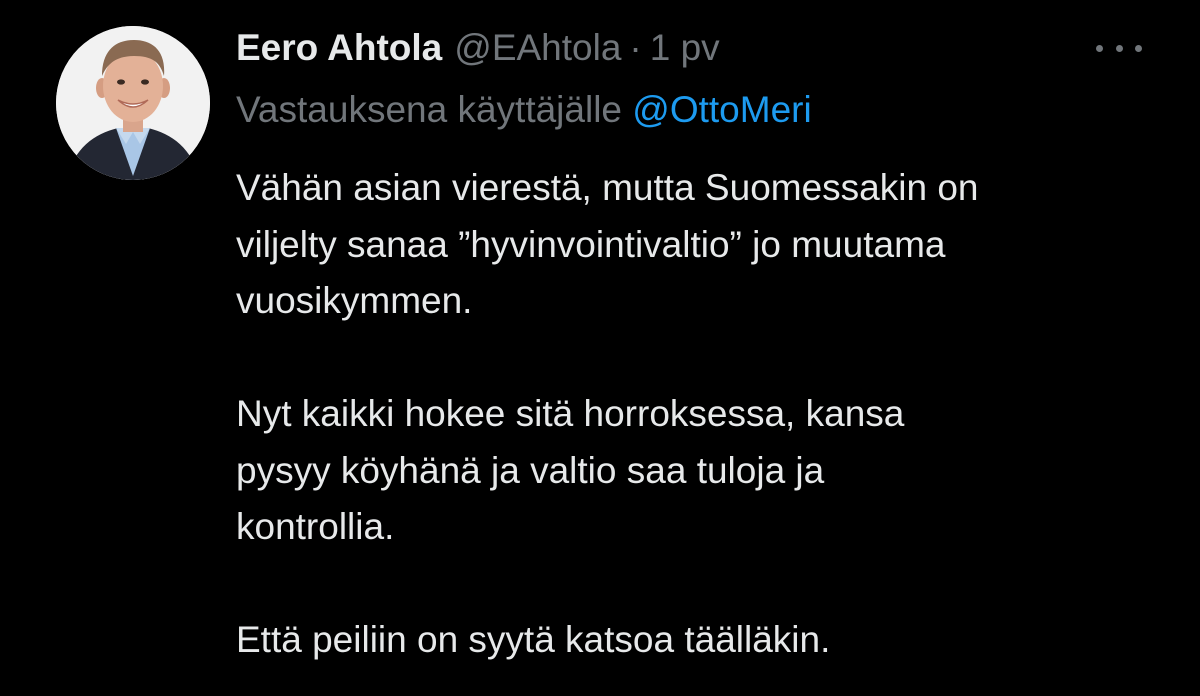  Describe the element at coordinates (315, 526) in the screenshot. I see `tweet-text-line: kontrollia.` at that location.